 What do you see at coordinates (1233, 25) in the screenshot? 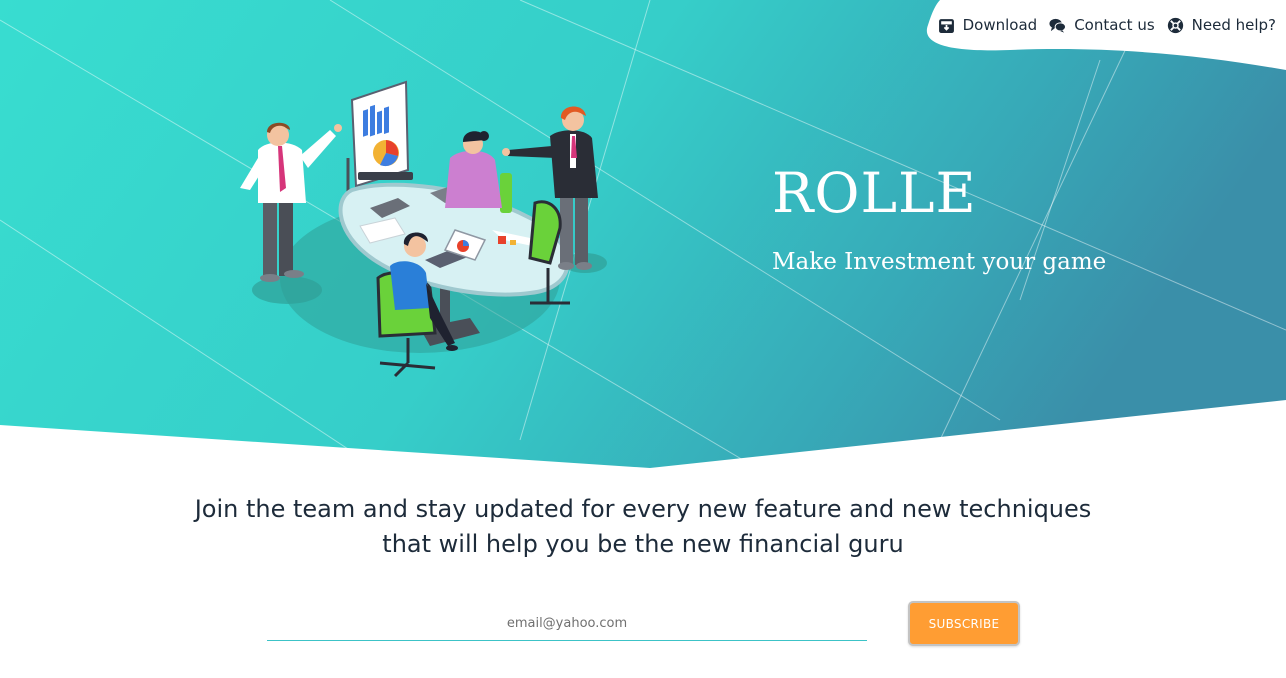
I see `help-label: Need help?` at bounding box center [1233, 25].